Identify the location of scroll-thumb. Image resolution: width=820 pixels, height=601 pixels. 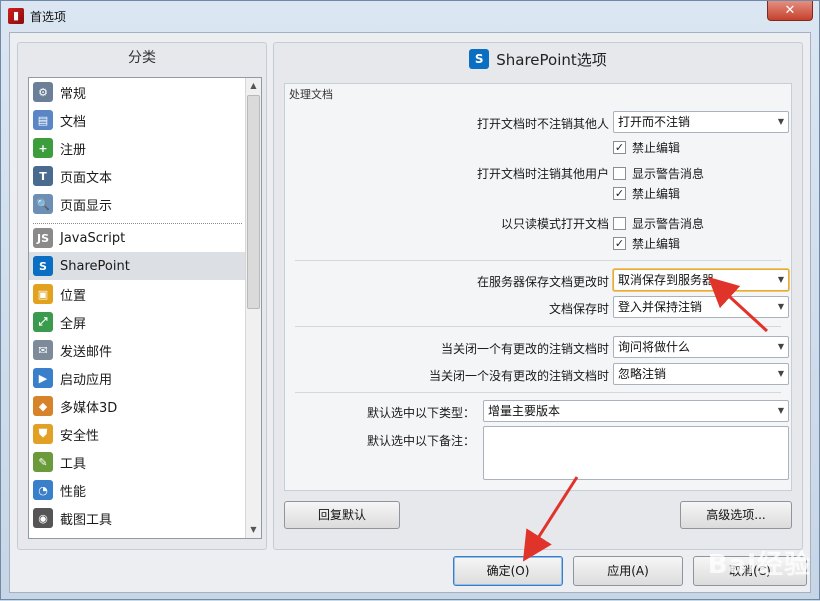
(253, 202).